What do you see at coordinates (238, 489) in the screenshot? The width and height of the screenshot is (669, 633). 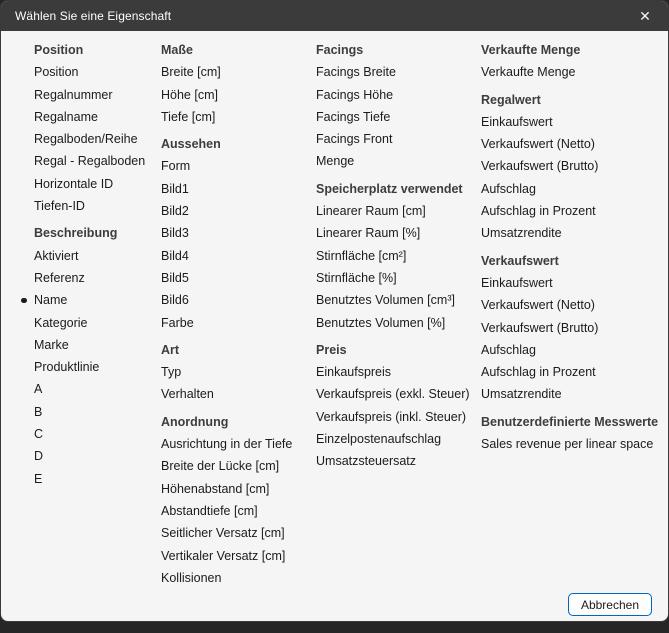 I see `property-item: Höhenabstand [cm]` at bounding box center [238, 489].